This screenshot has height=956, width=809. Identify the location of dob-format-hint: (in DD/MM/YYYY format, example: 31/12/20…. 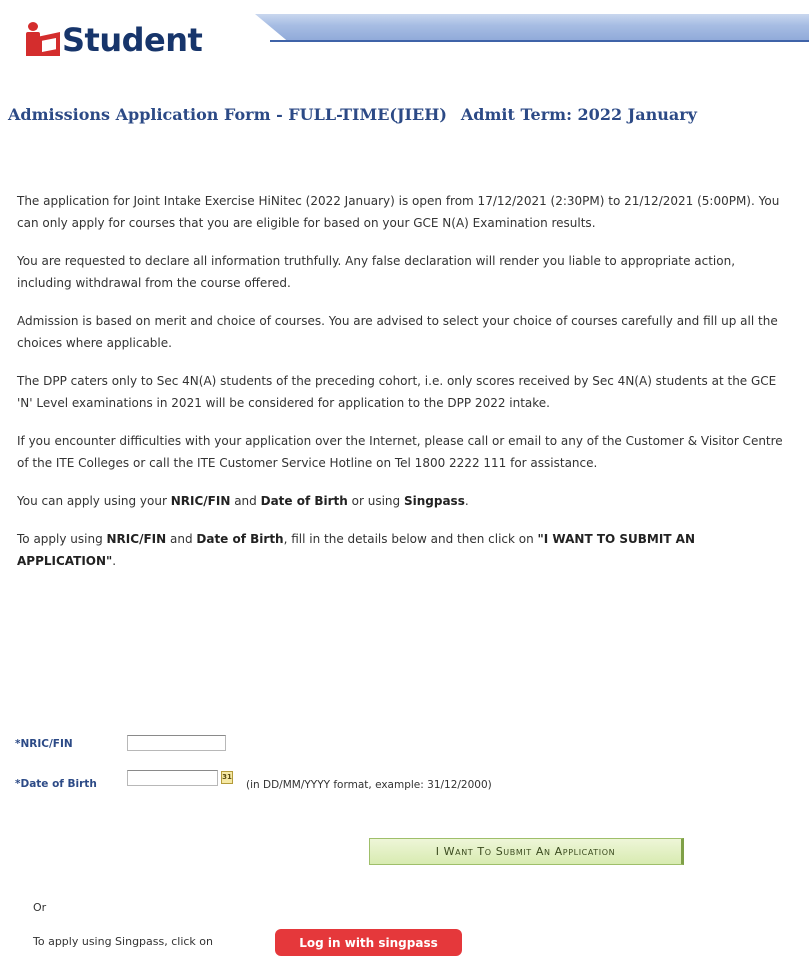
(369, 785).